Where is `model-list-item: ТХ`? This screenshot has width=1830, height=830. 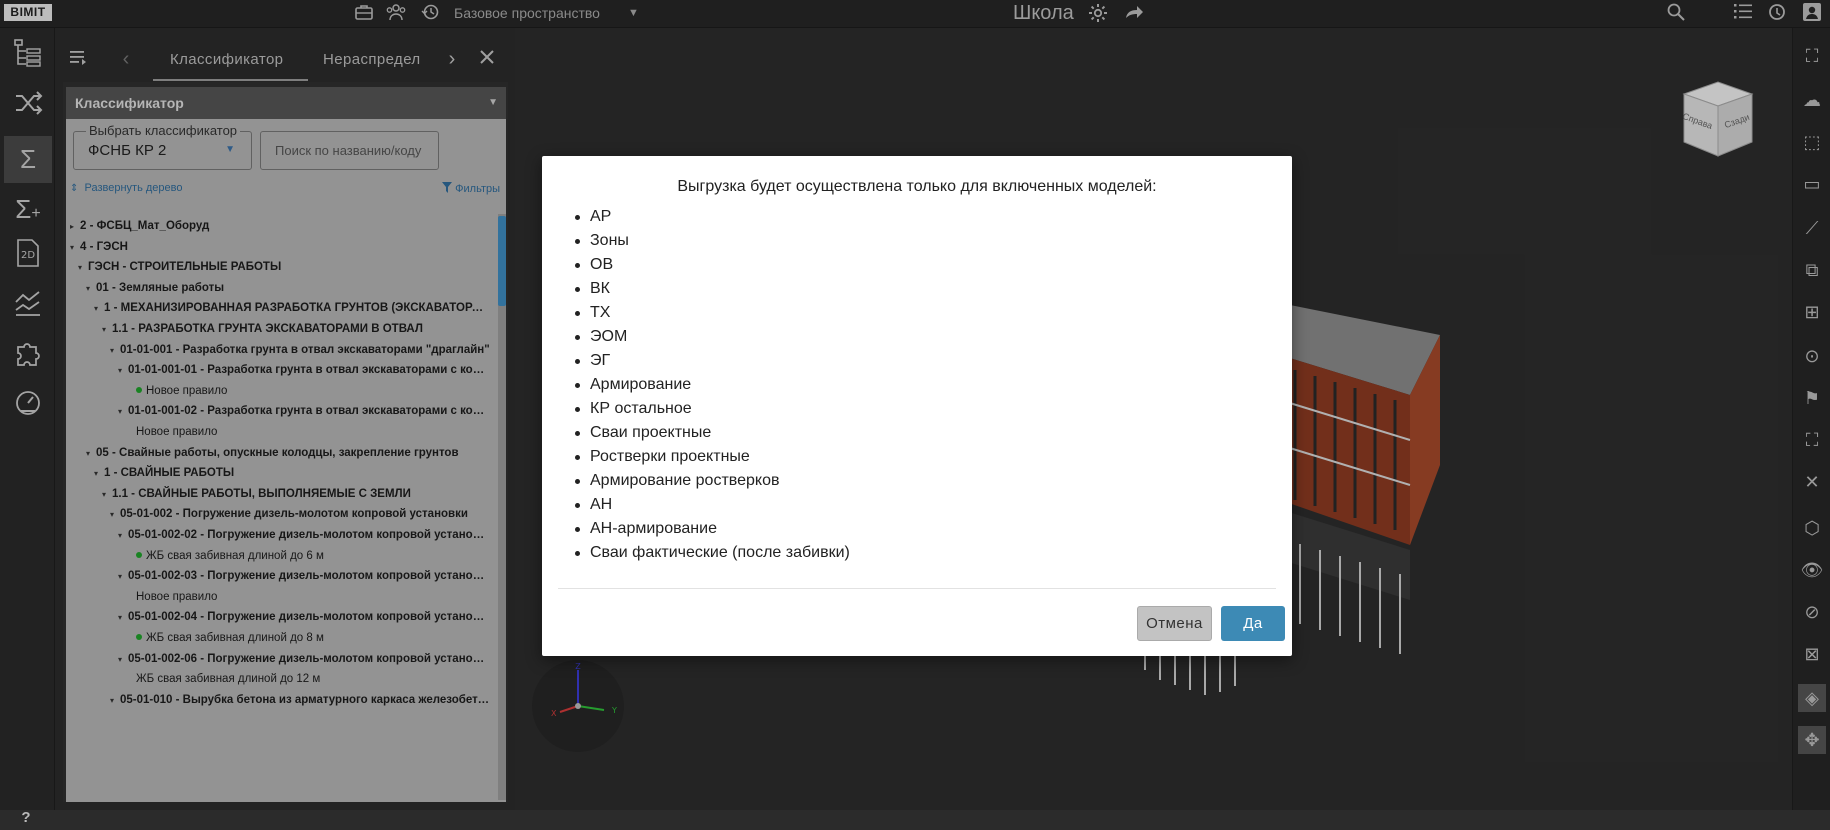
model-list-item: ТХ is located at coordinates (712, 313).